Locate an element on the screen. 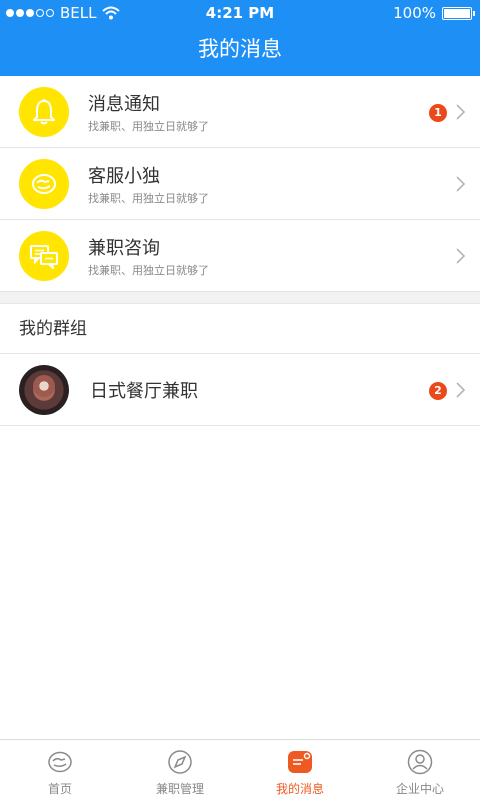  user-icon is located at coordinates (420, 762).